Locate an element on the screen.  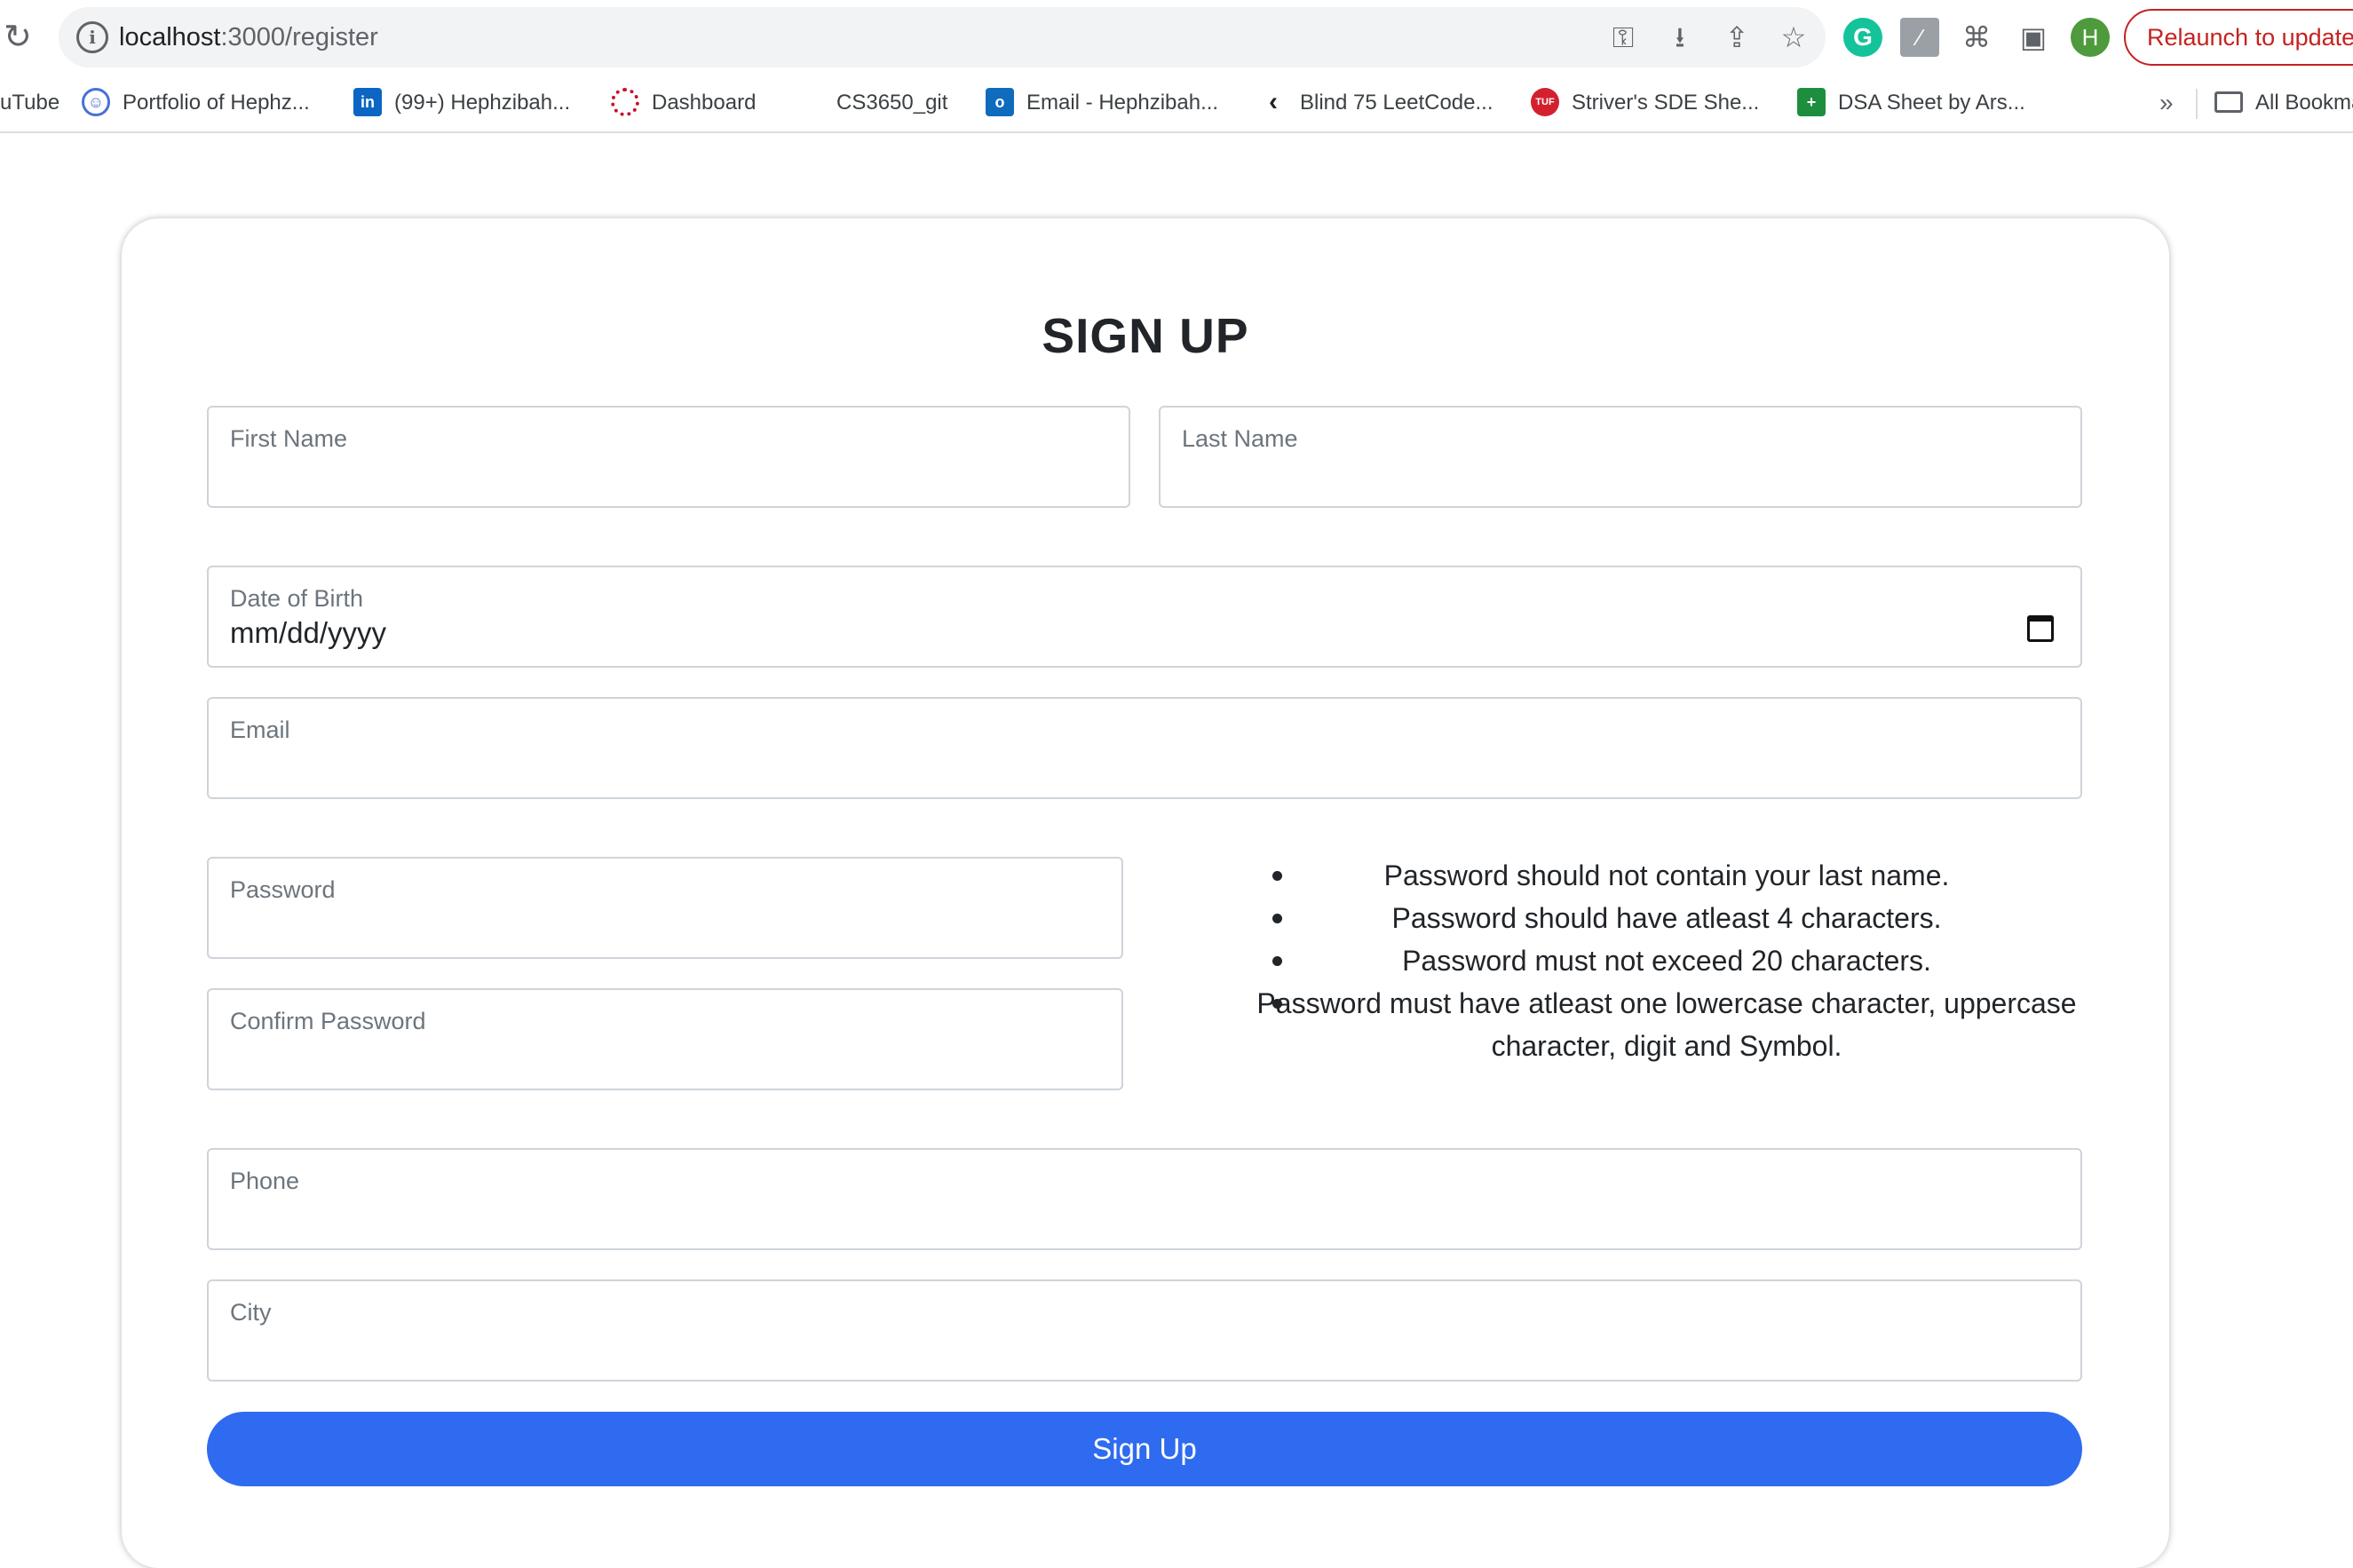
url-text: localhost:3000/register is located at coordinates (249, 37).